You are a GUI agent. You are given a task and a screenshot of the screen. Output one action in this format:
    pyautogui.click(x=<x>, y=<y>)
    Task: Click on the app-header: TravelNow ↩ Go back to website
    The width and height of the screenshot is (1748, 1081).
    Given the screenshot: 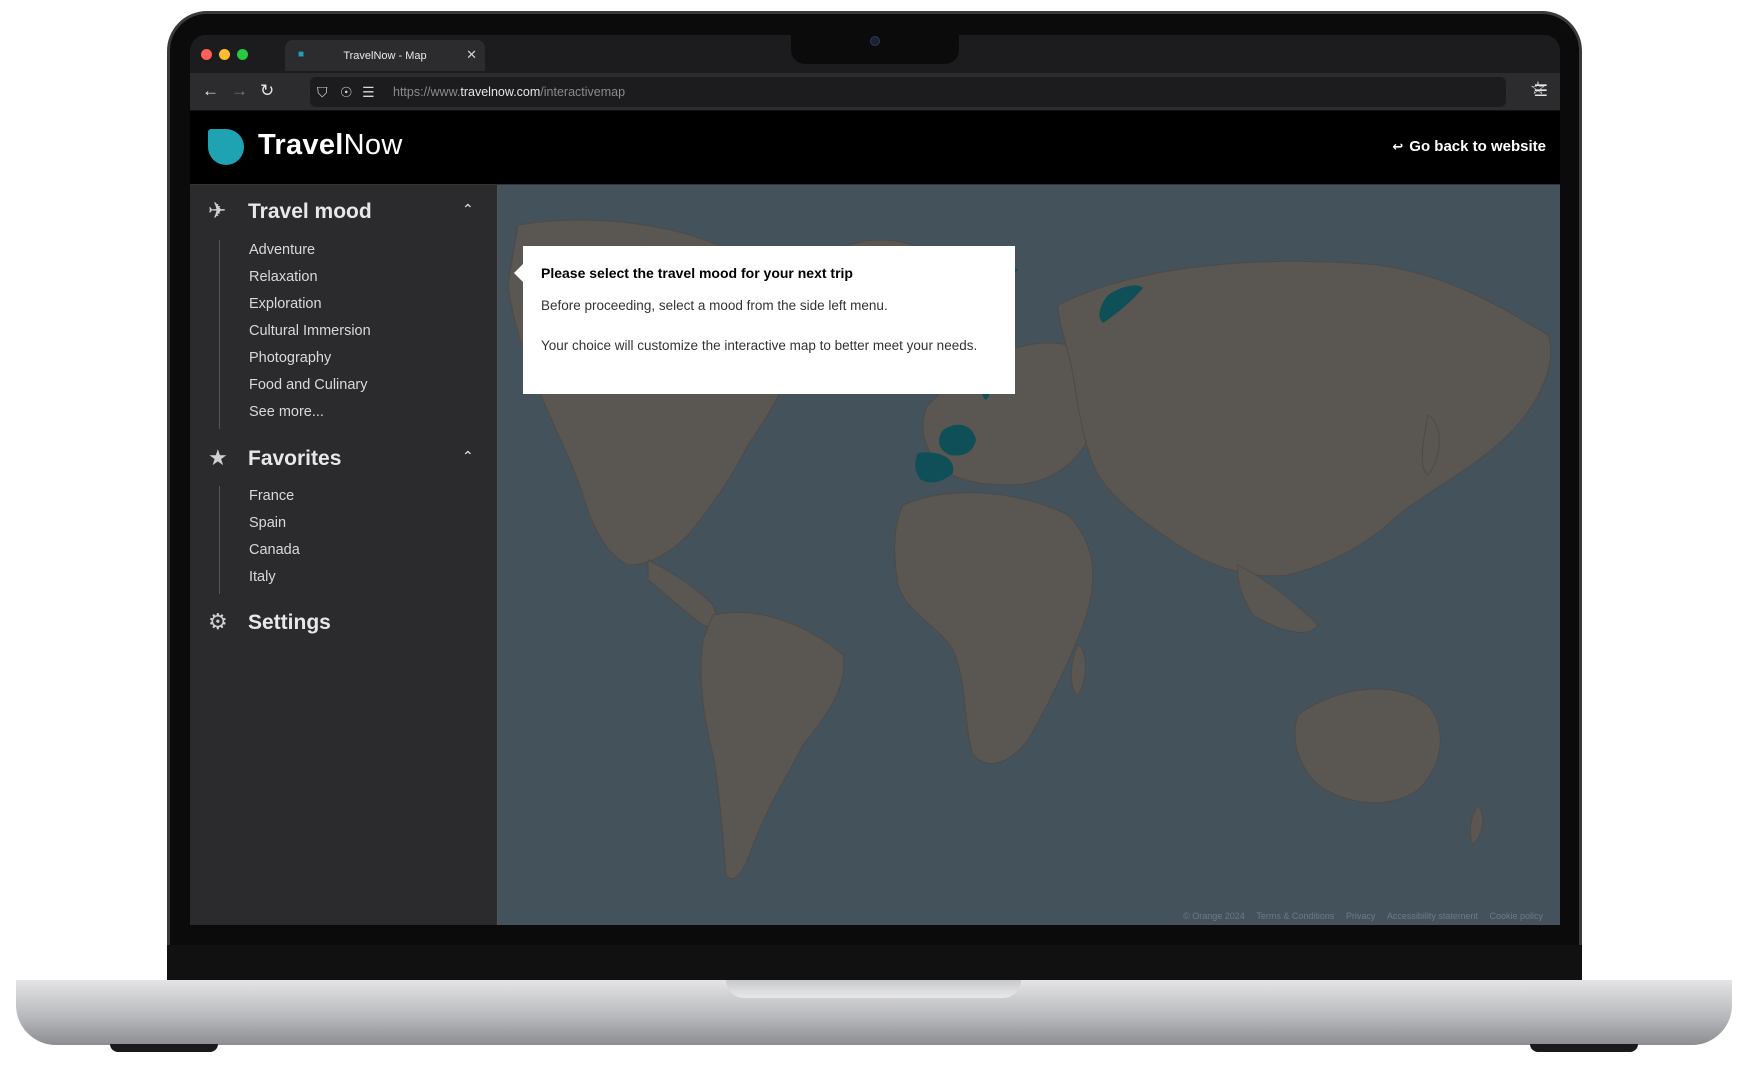 What is the action you would take?
    pyautogui.click(x=875, y=148)
    